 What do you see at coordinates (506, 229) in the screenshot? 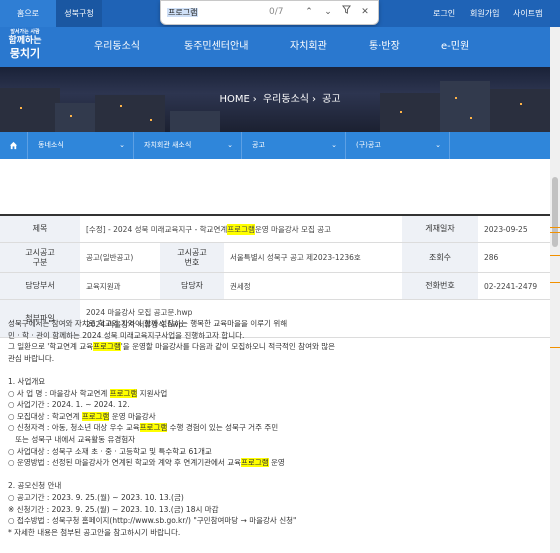
I see `date-value: 2023-09-25` at bounding box center [506, 229].